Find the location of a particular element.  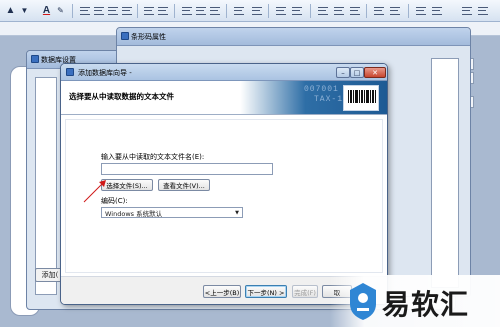

highlight-icon: ✎ is located at coordinates (60, 10).